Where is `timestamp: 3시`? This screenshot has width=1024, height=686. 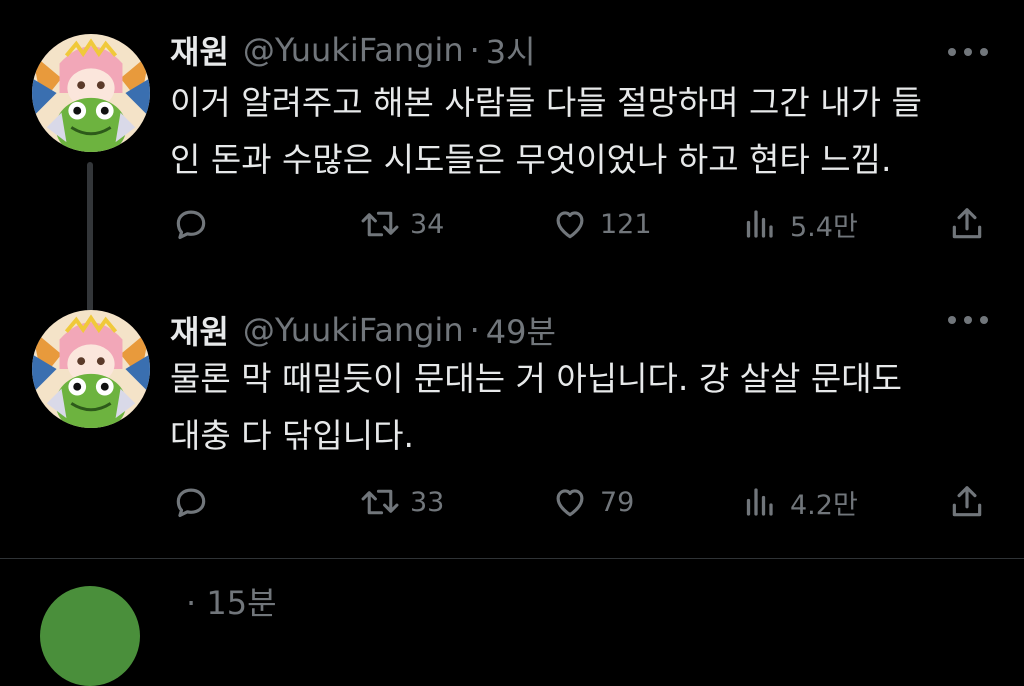
timestamp: 3시 is located at coordinates (511, 50).